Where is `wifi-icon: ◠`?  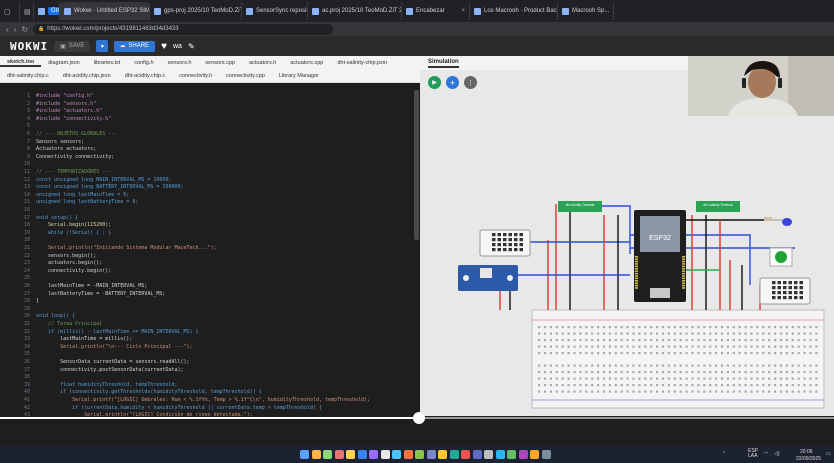 wifi-icon: ◠ is located at coordinates (766, 454).